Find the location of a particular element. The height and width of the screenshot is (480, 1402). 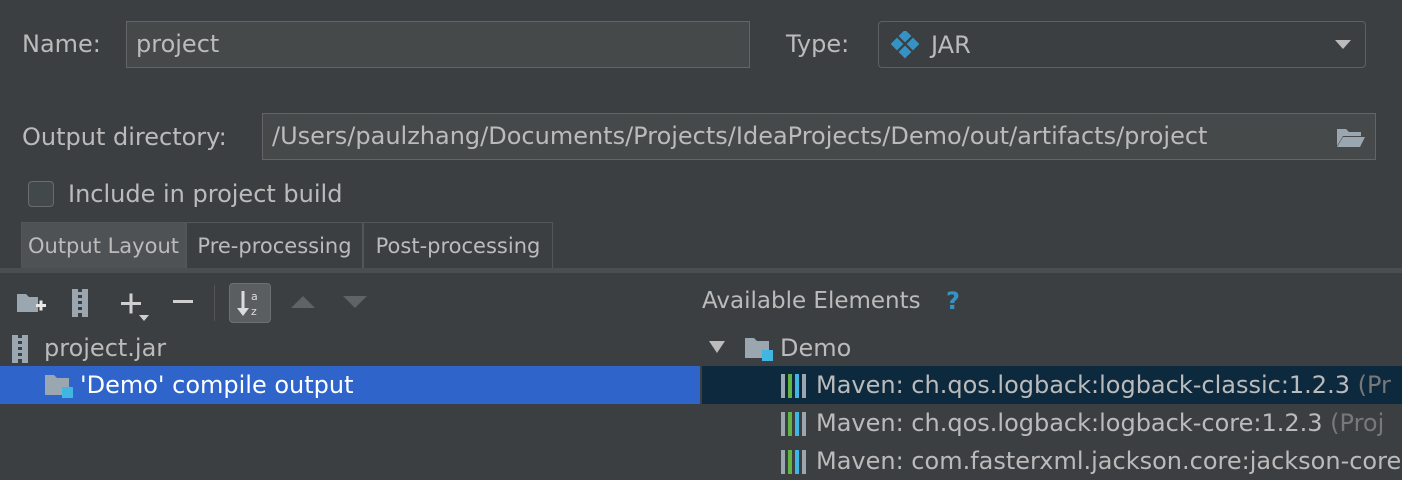

include-in-build-checkbox is located at coordinates (41, 194).